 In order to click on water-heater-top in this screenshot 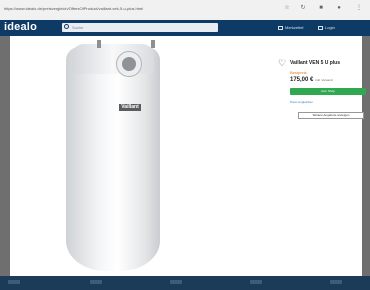, I will do `click(113, 59)`.